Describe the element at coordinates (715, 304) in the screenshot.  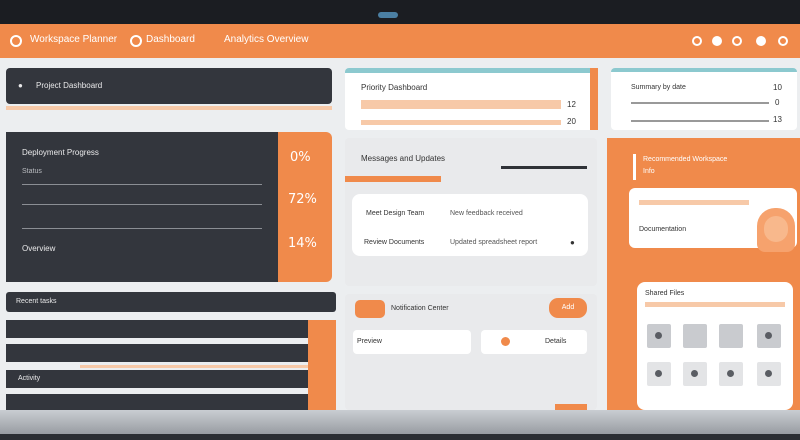
I see `files-bar` at that location.